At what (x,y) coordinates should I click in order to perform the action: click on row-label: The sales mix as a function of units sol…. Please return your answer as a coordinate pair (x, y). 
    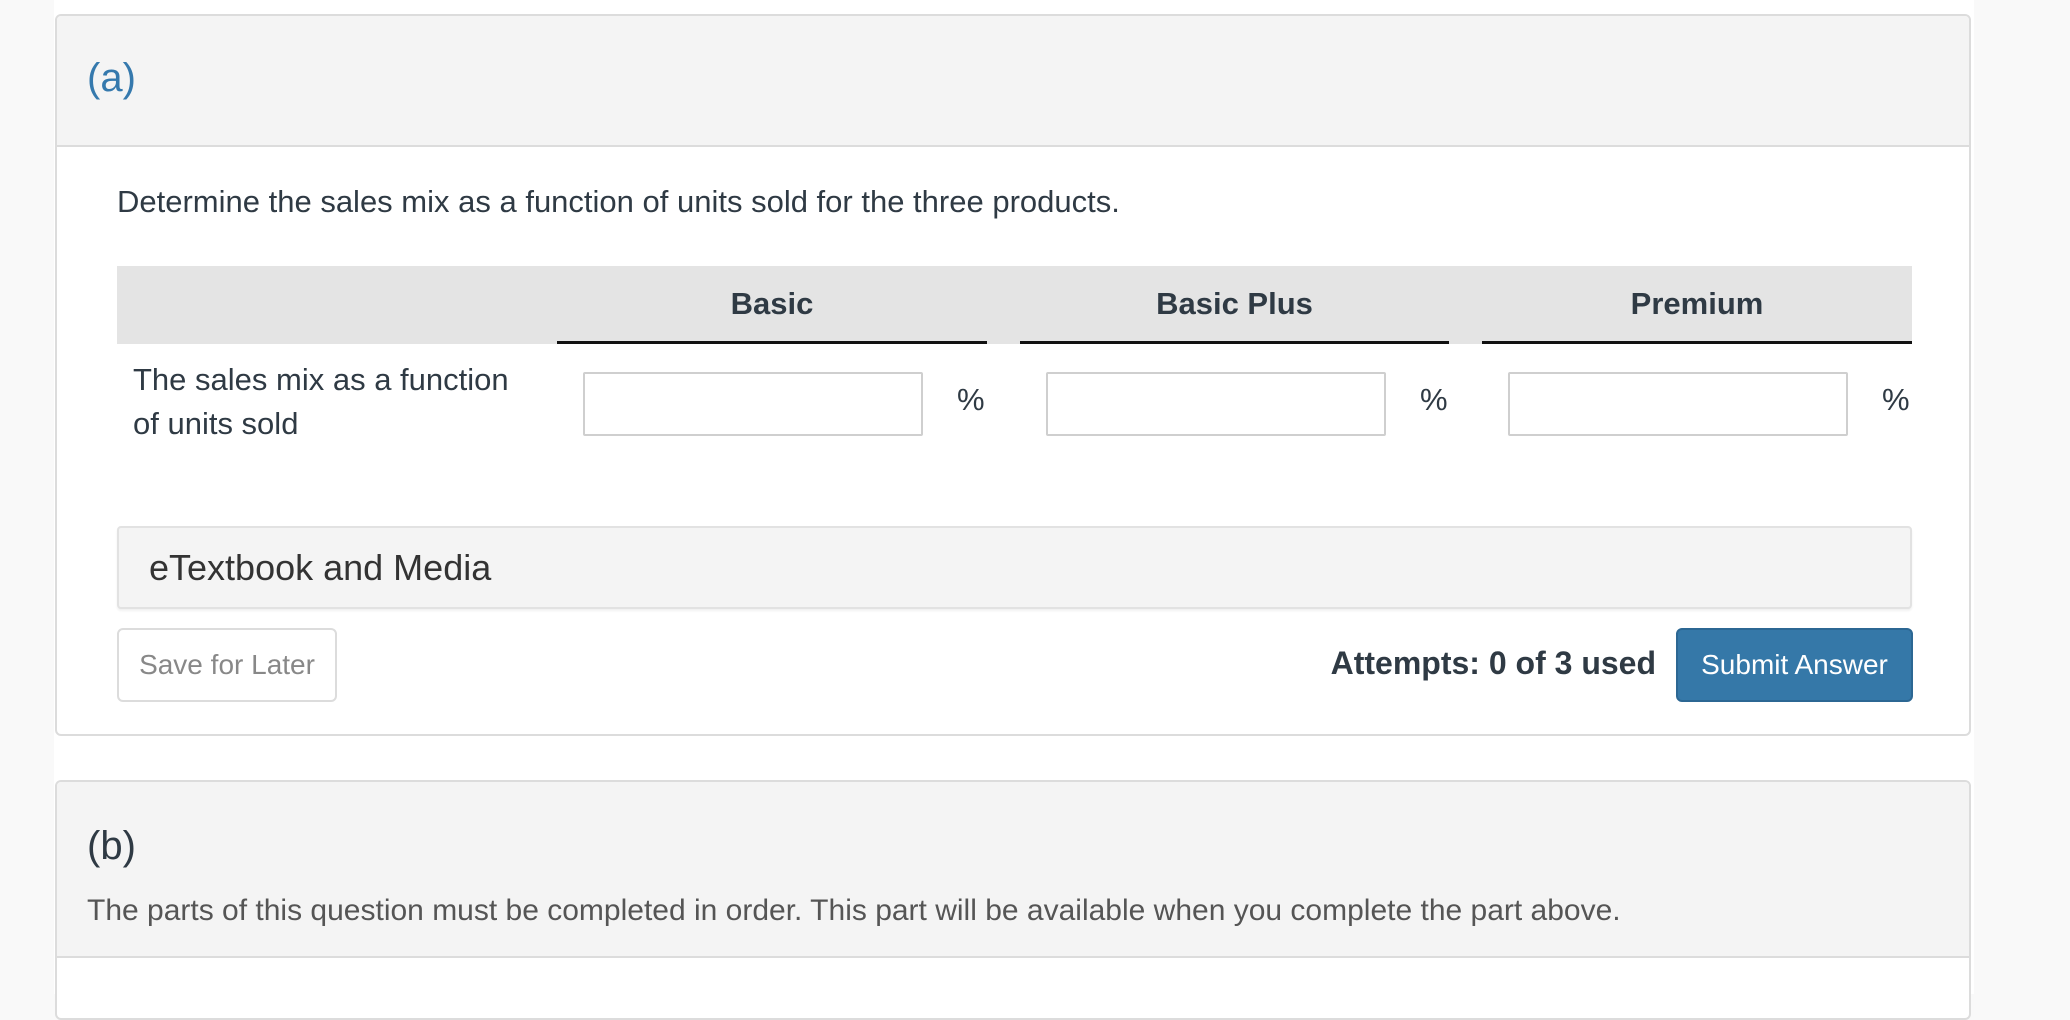
    Looking at the image, I should click on (333, 402).